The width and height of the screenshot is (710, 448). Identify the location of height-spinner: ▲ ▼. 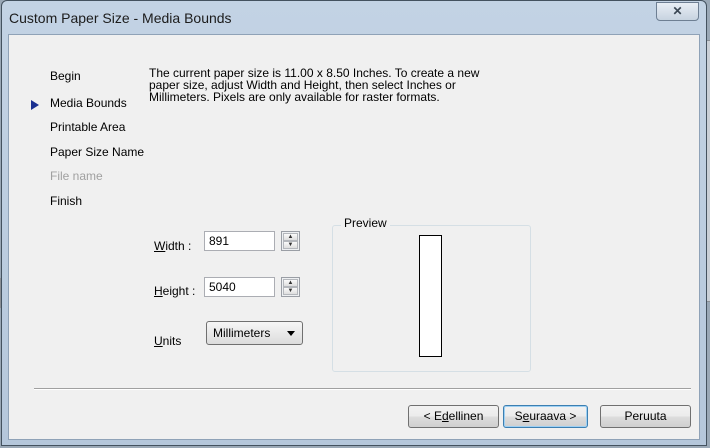
(290, 287).